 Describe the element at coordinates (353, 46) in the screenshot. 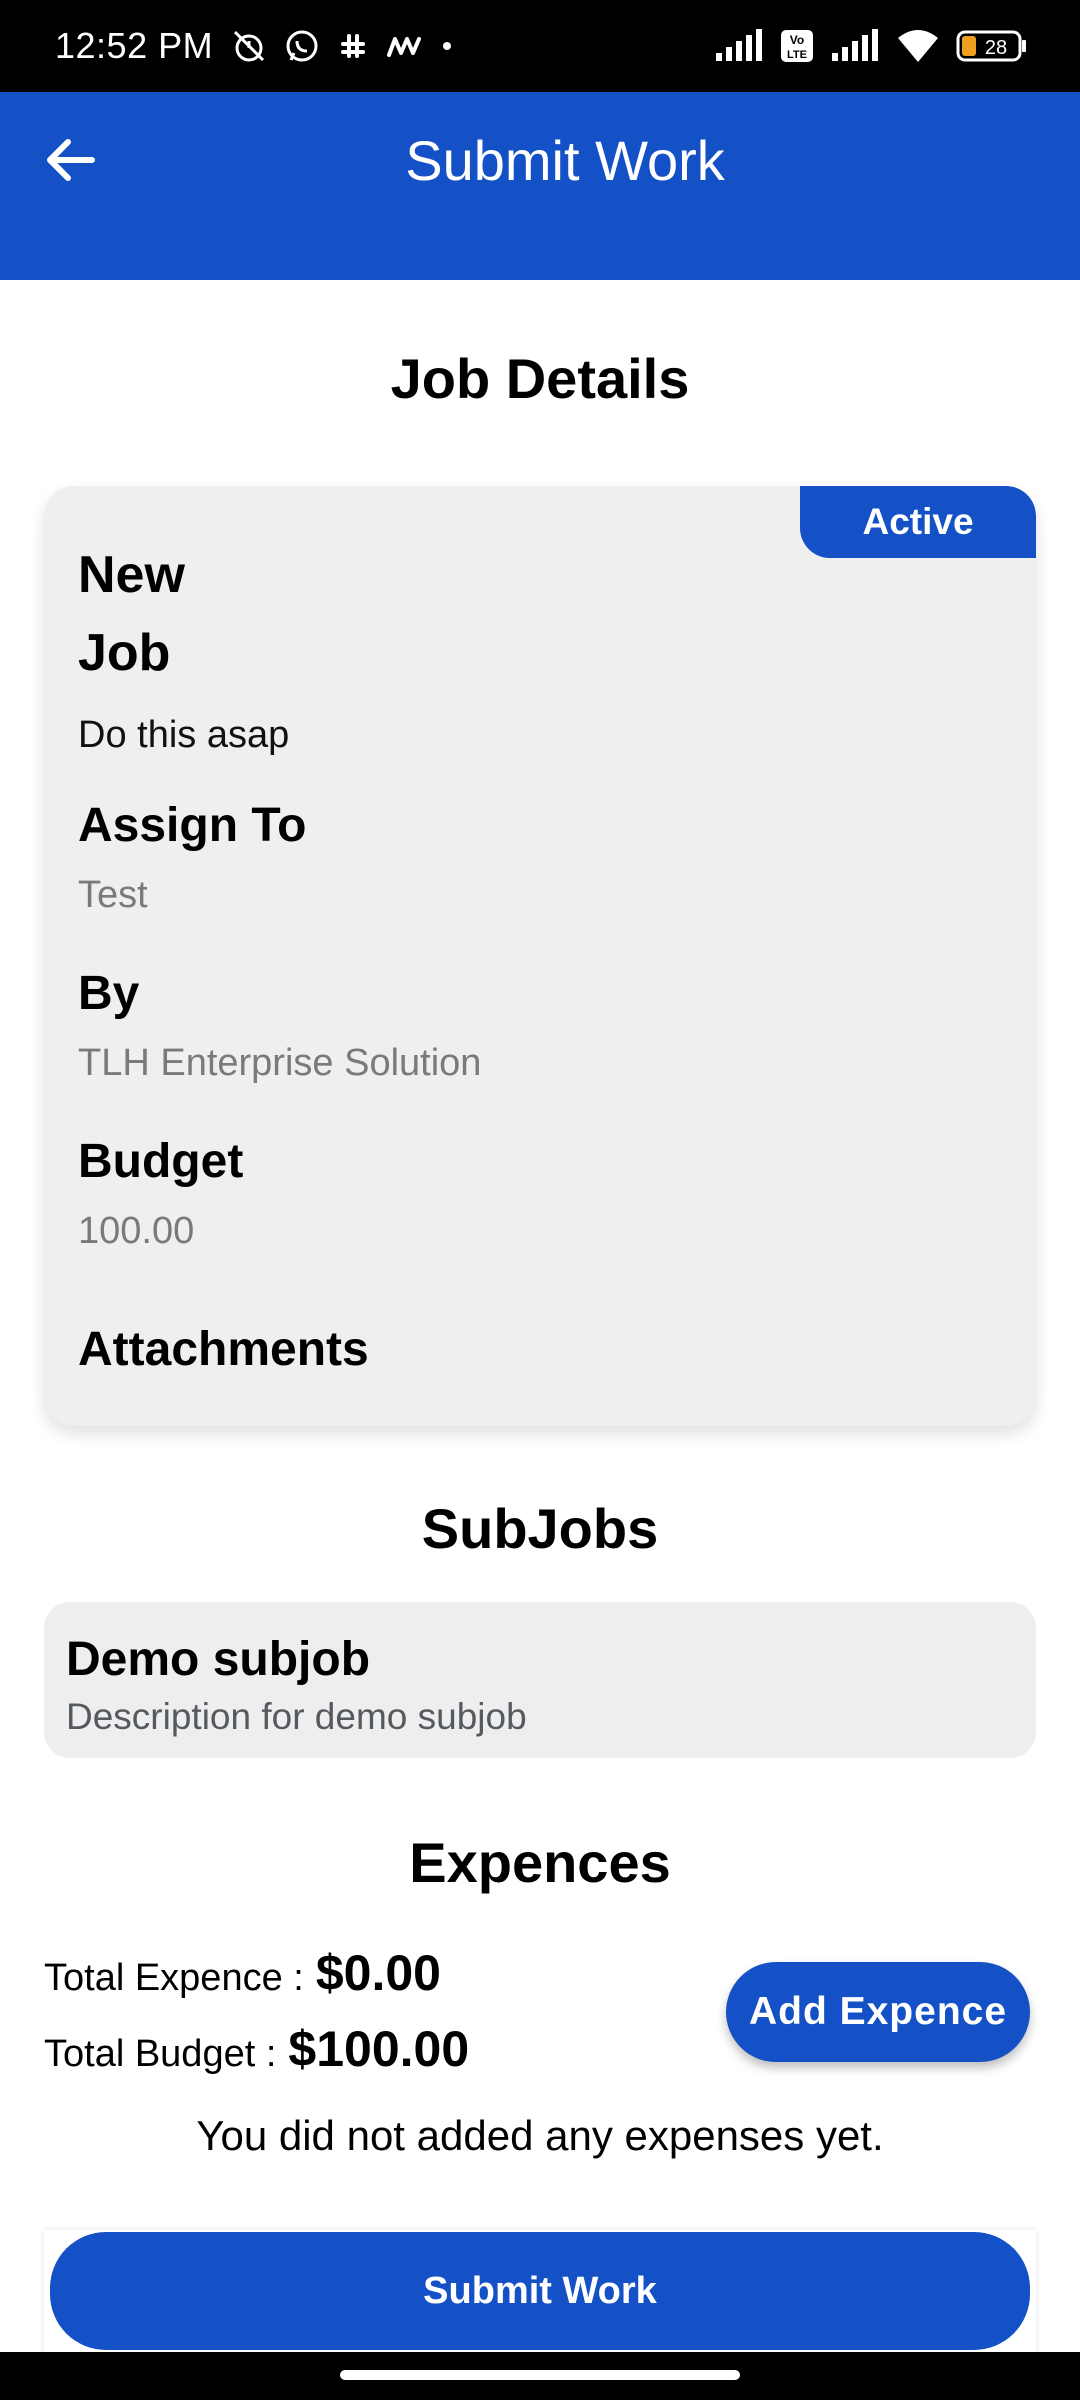

I see `slack-icon` at that location.